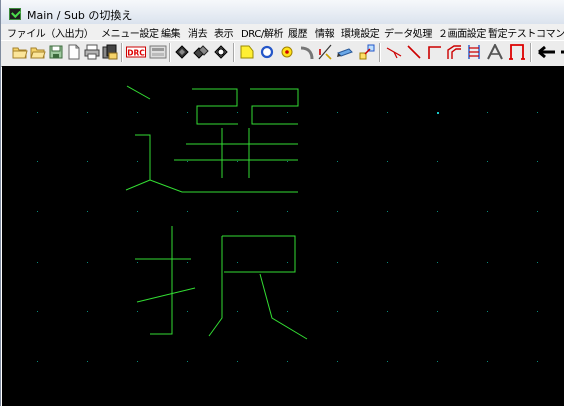  Describe the element at coordinates (224, 32) in the screenshot. I see `menu-view: 表示` at that location.